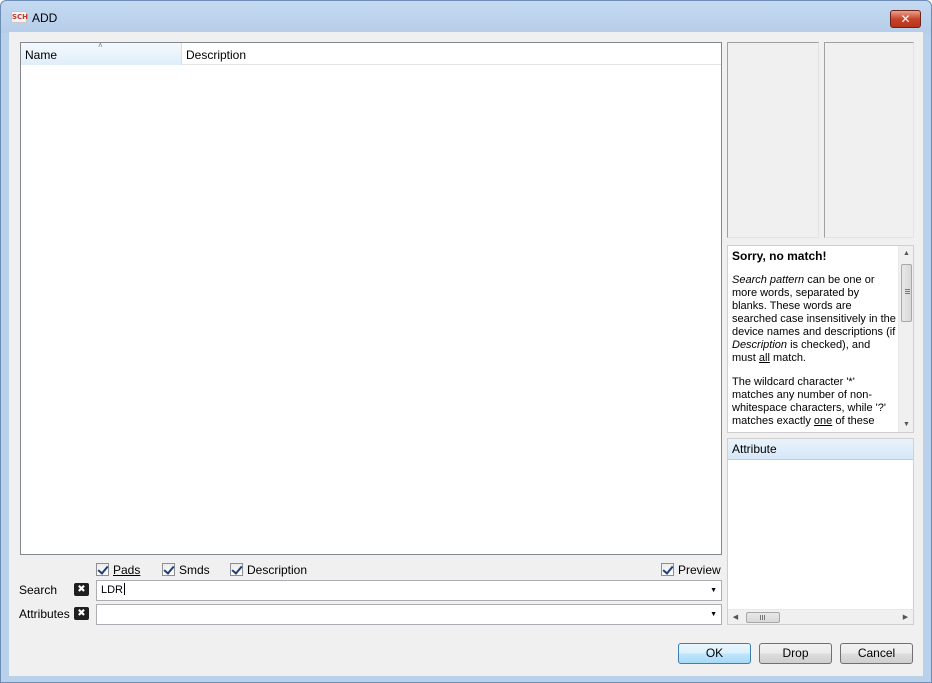 This screenshot has height=683, width=932. What do you see at coordinates (409, 614) in the screenshot?
I see `attributes-combobox: ▼` at bounding box center [409, 614].